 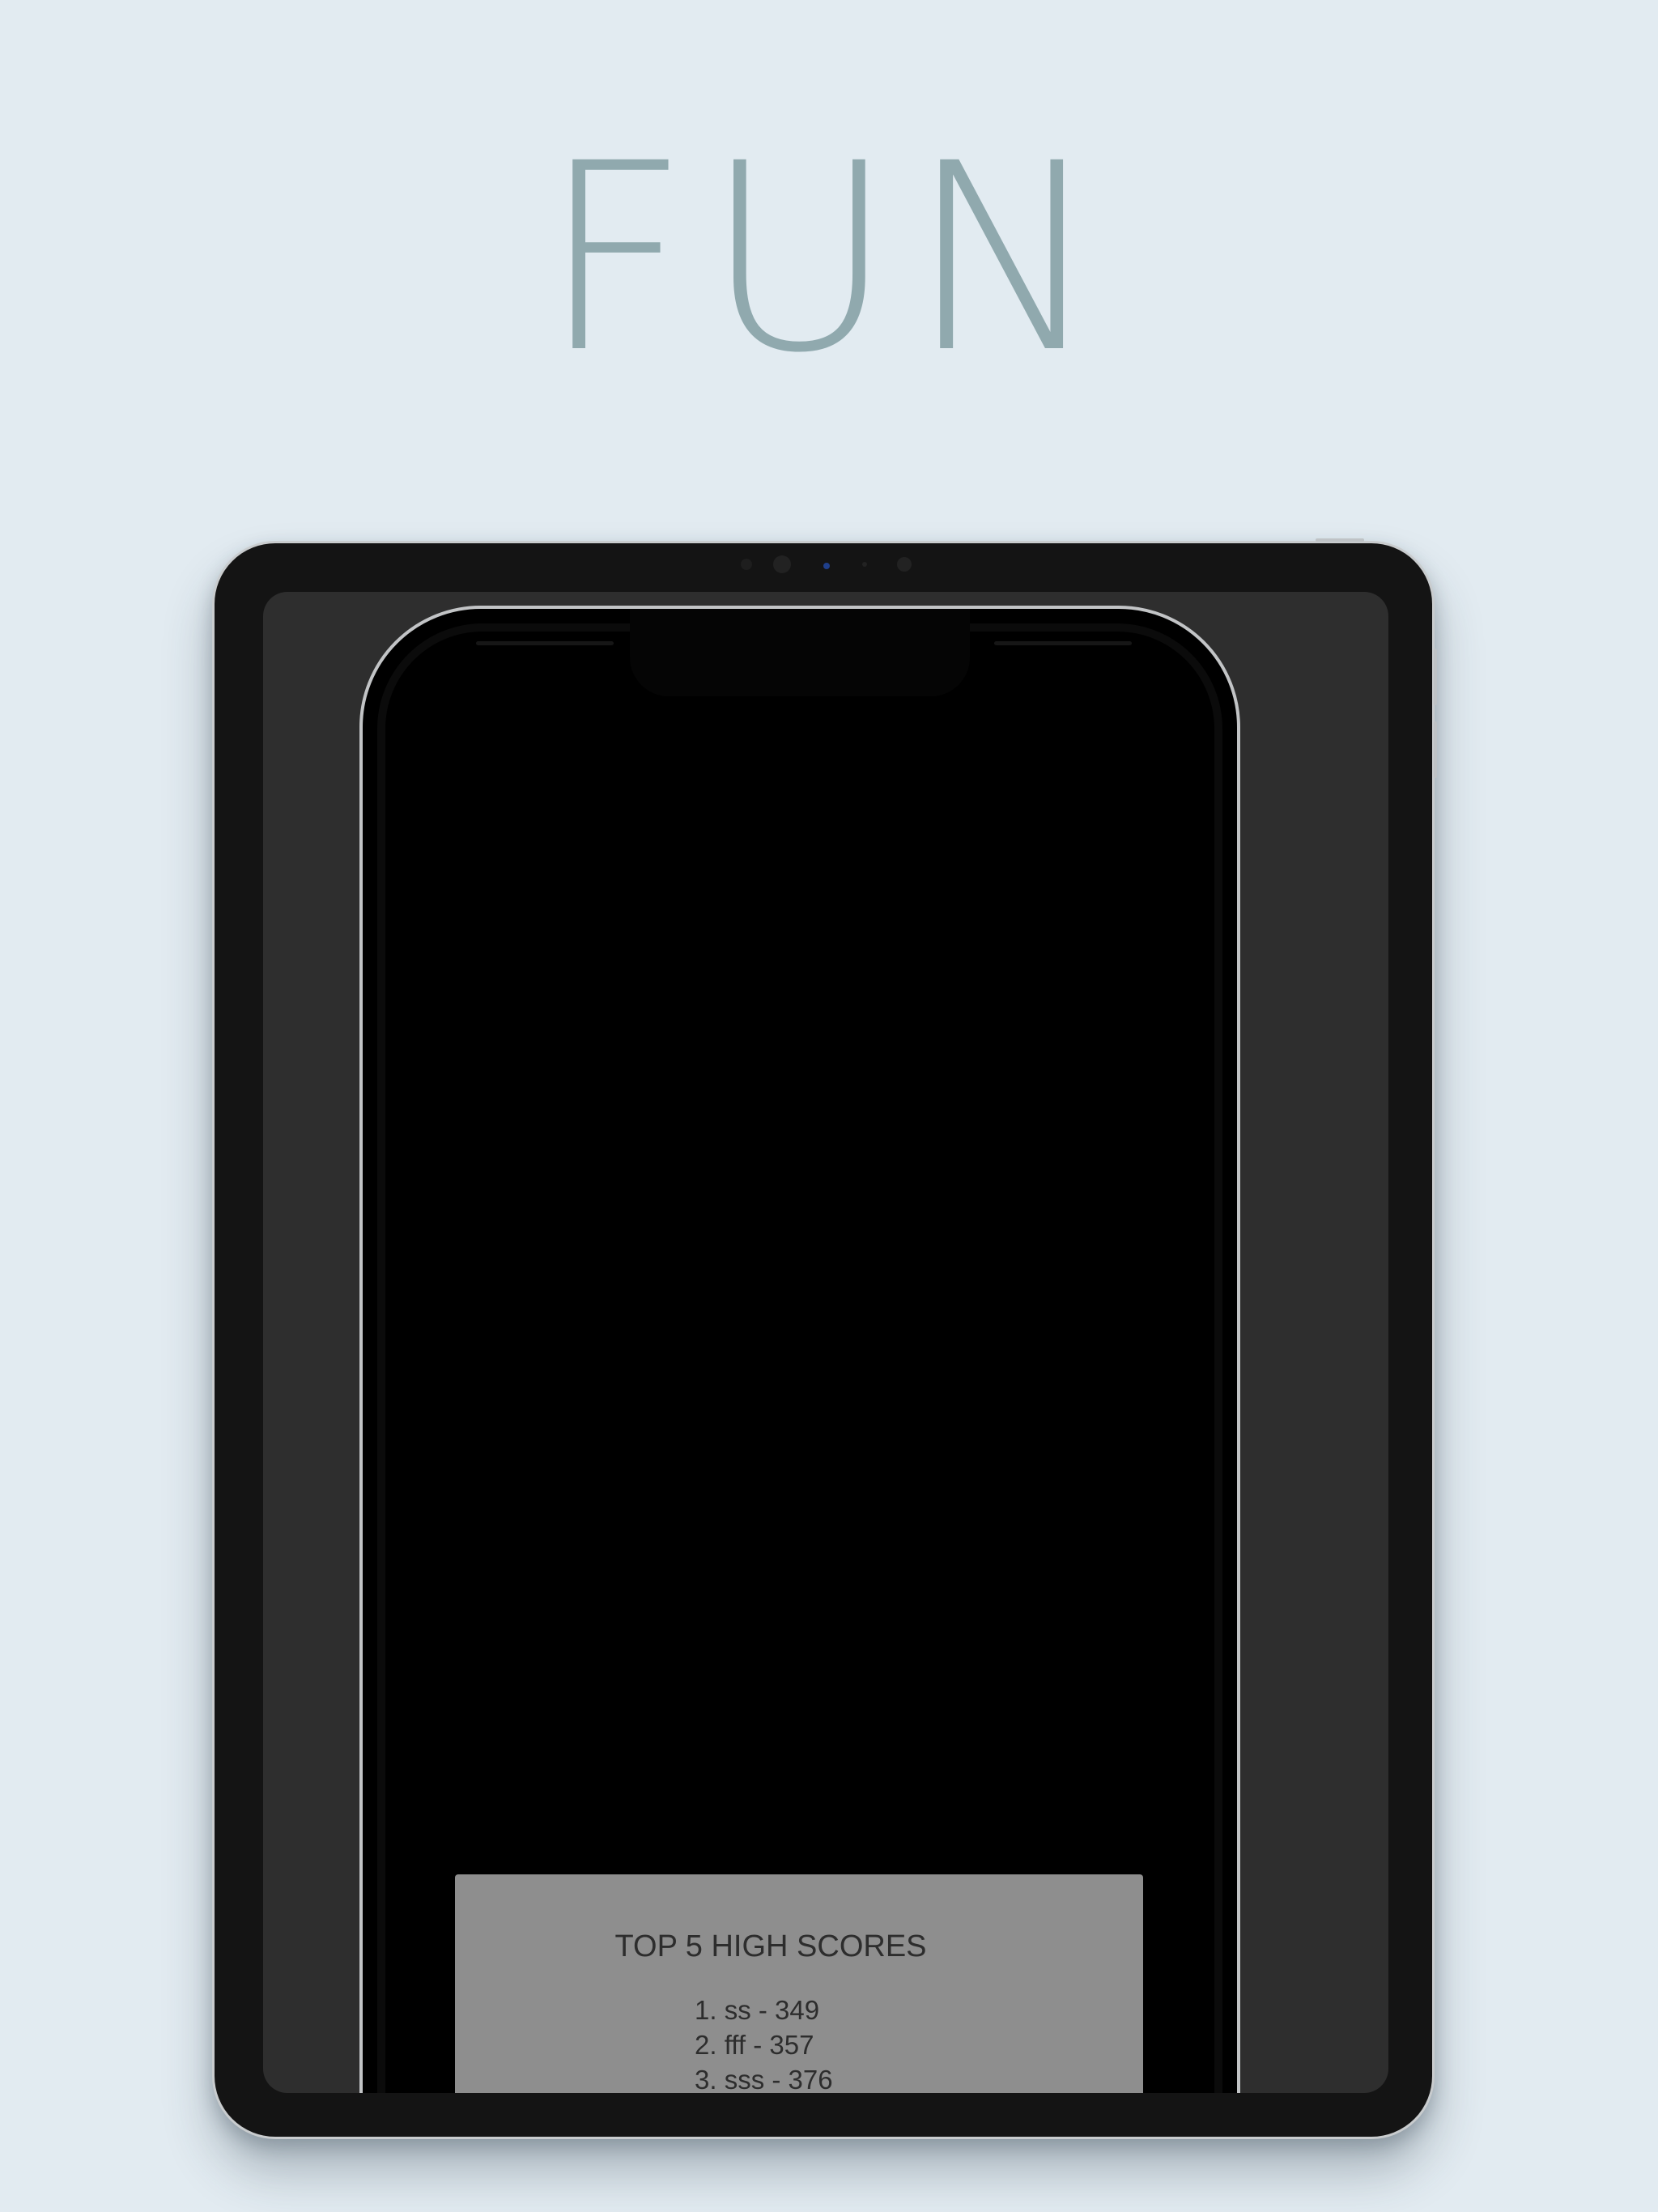 I want to click on score-name: sss, so click(x=744, y=2079).